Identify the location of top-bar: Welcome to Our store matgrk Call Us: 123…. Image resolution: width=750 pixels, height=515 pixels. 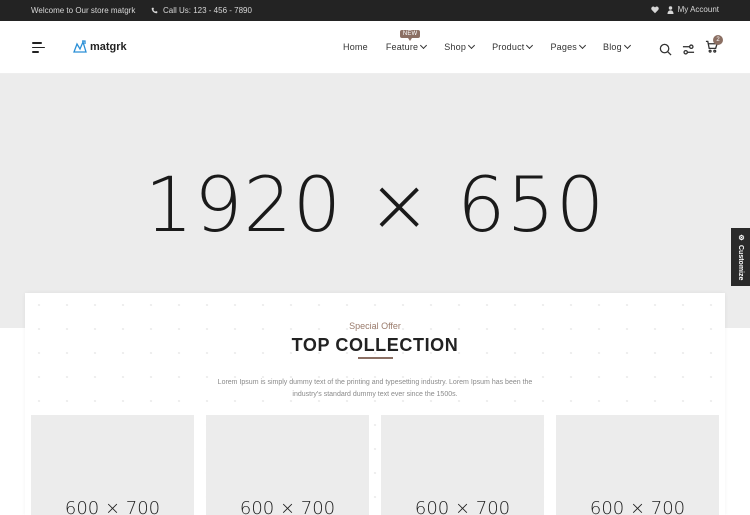
(375, 10).